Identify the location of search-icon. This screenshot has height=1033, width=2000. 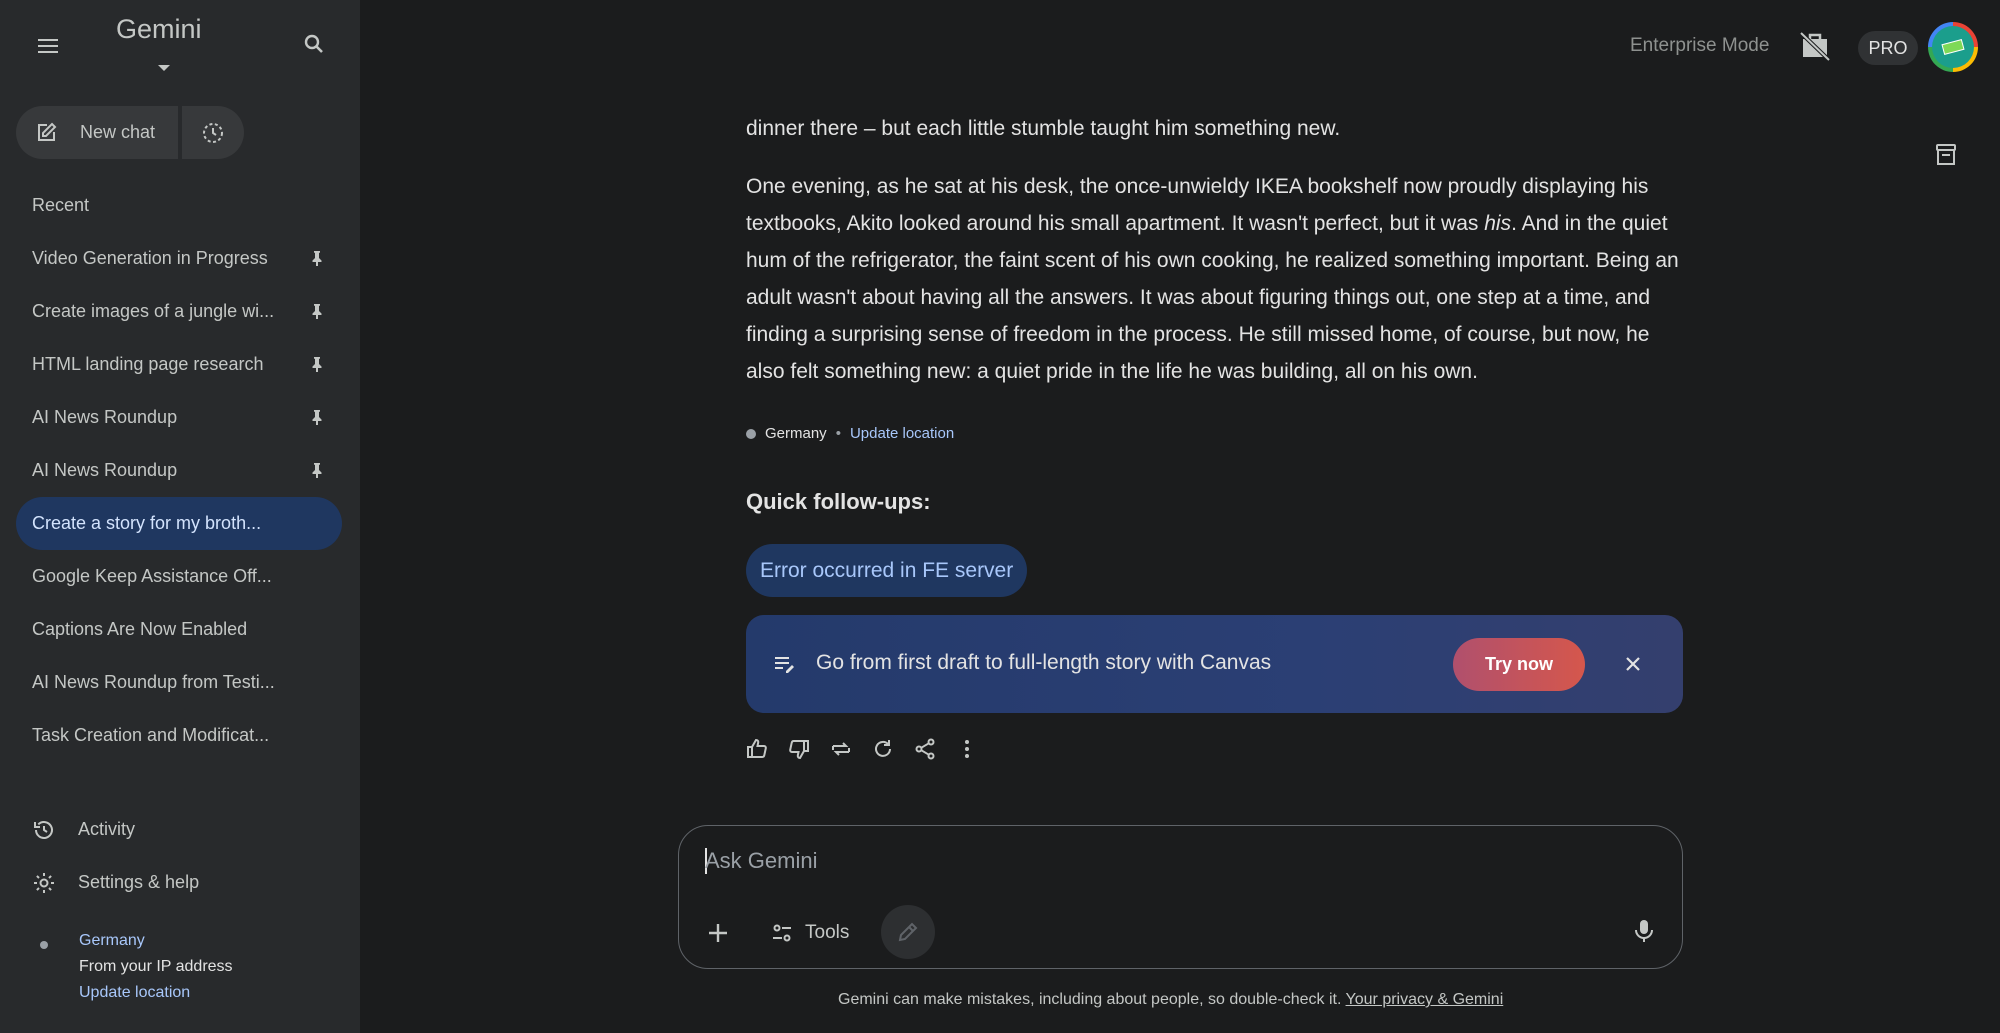
(313, 43).